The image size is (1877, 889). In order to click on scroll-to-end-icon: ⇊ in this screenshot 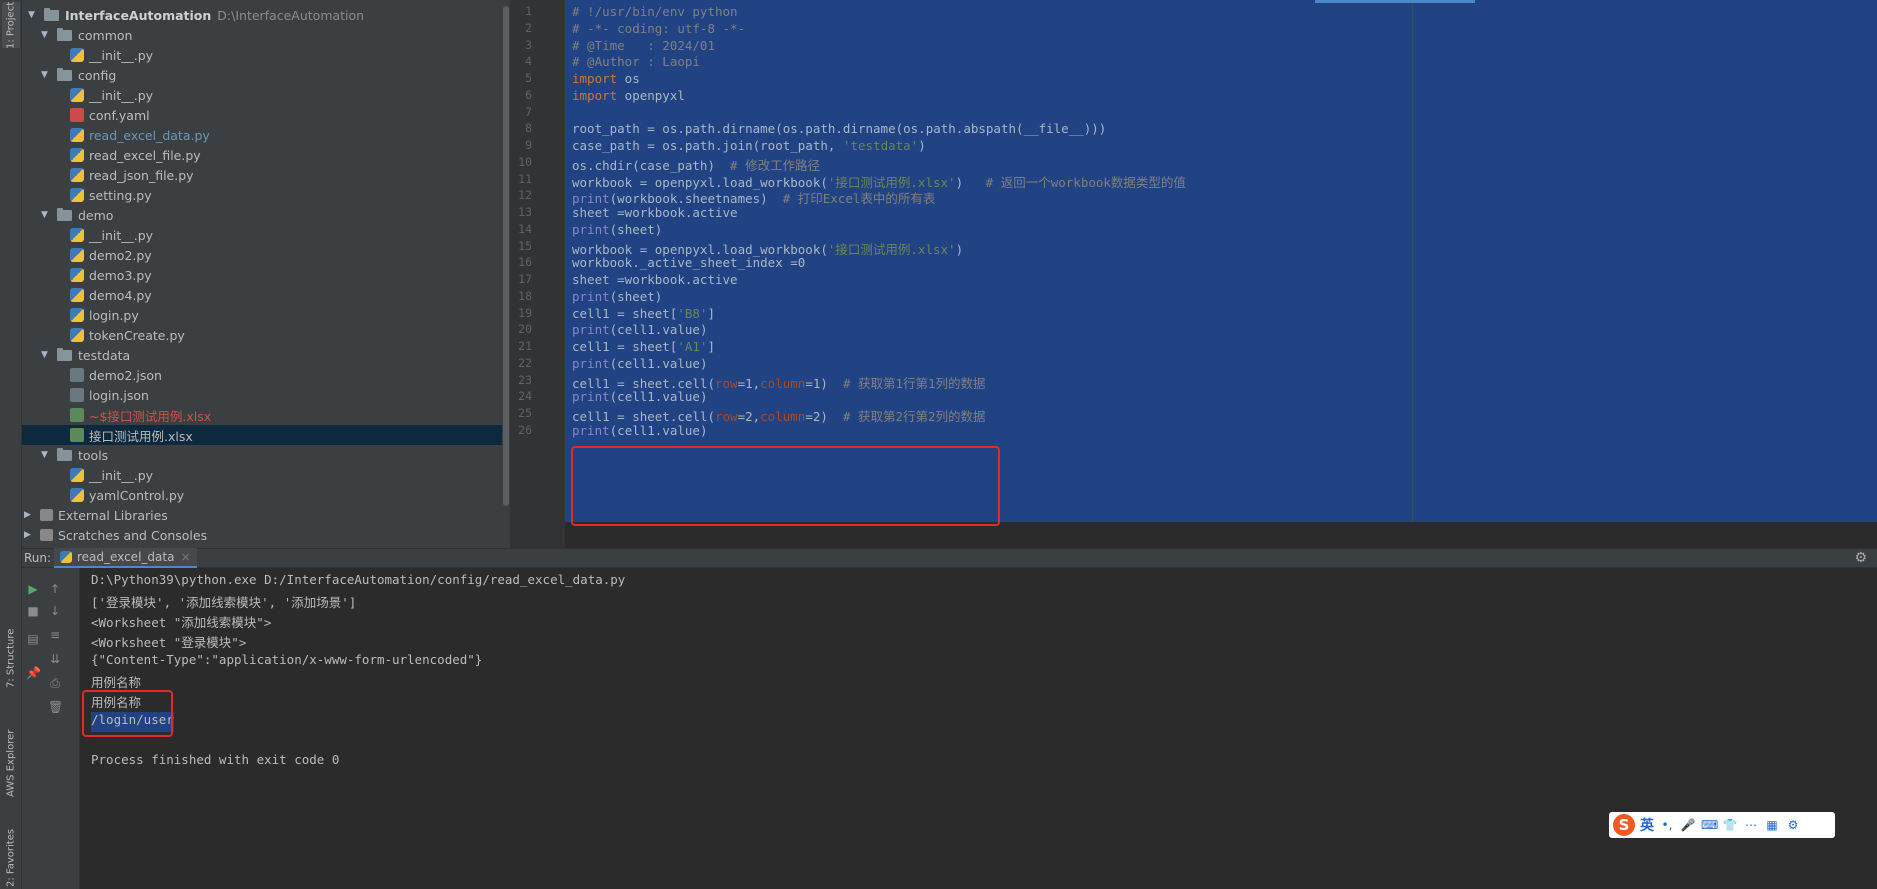, I will do `click(55, 659)`.